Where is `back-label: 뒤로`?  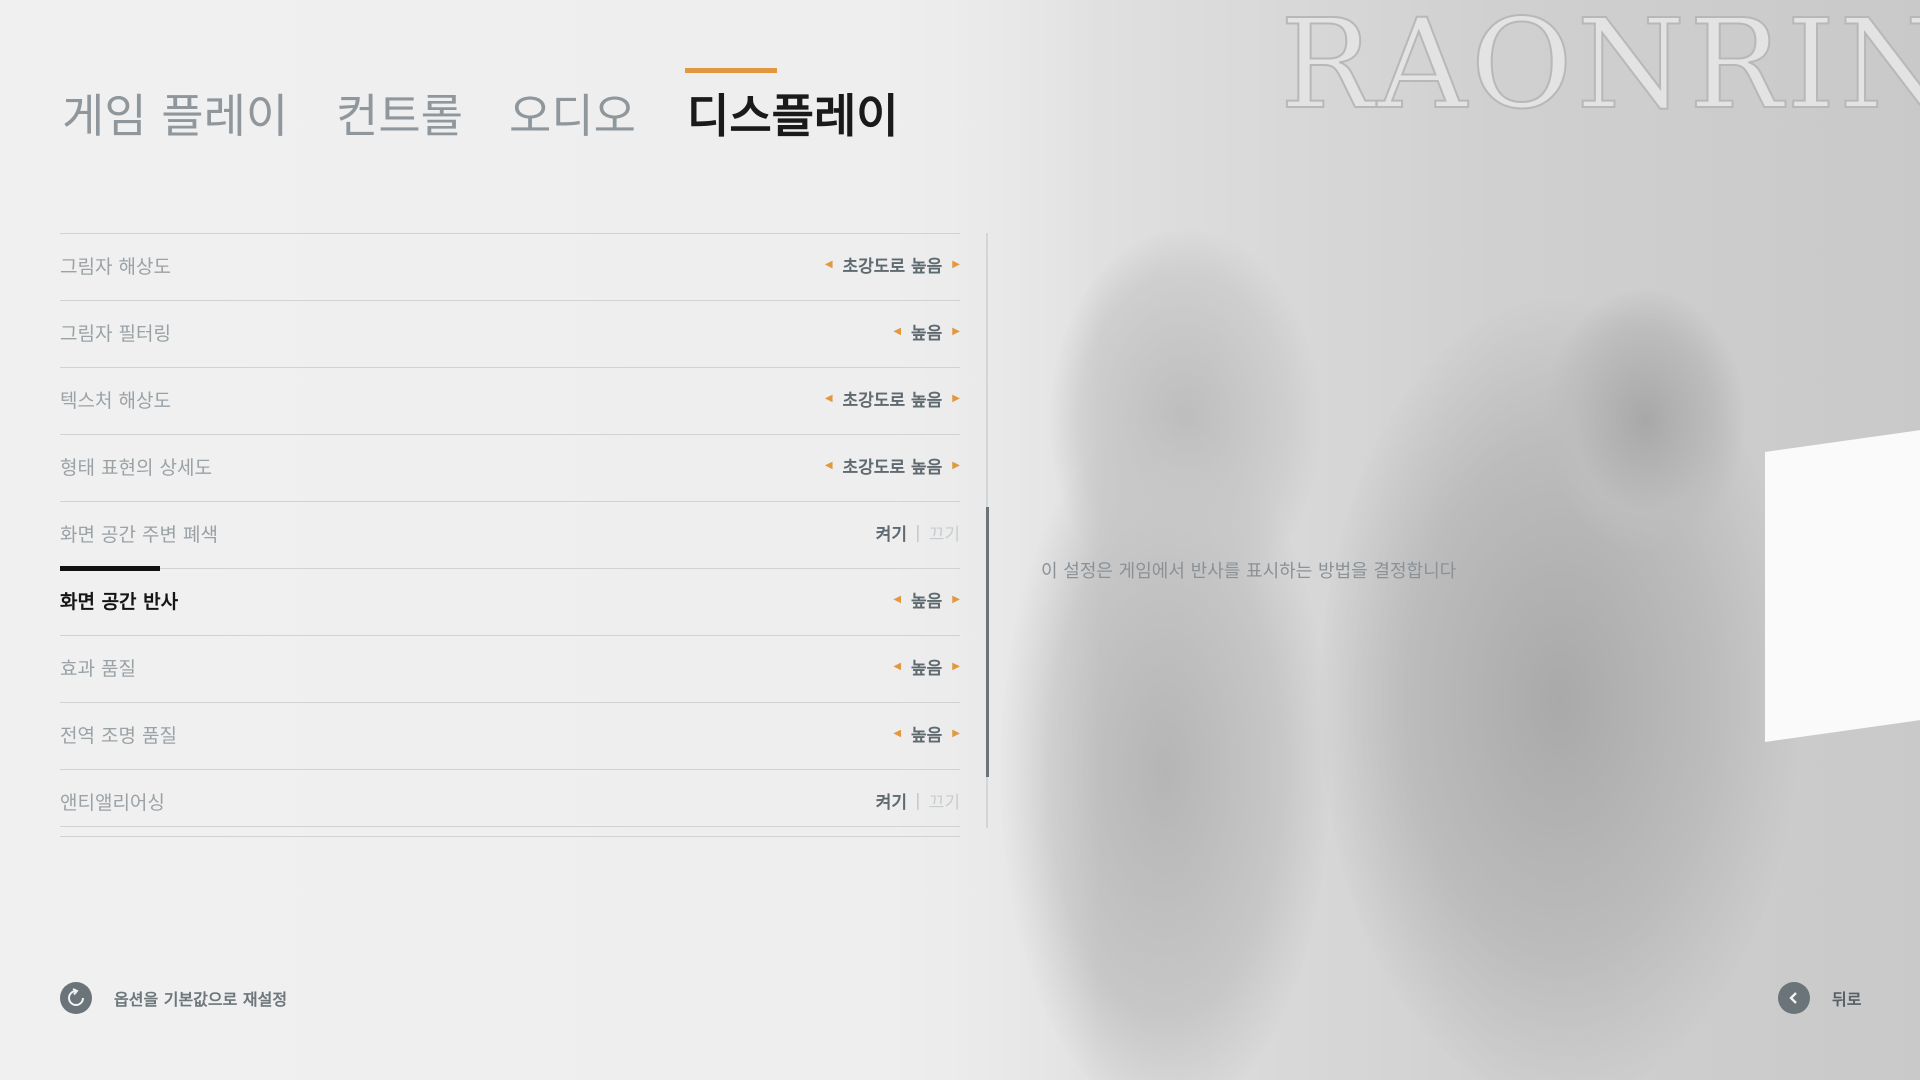 back-label: 뒤로 is located at coordinates (1847, 999).